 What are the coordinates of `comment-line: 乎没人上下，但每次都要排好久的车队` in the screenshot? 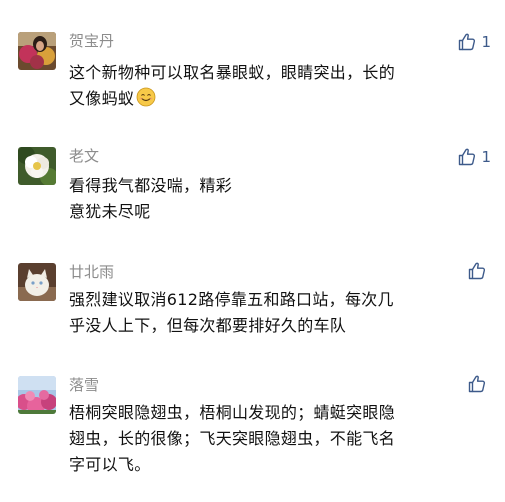 It's located at (208, 325).